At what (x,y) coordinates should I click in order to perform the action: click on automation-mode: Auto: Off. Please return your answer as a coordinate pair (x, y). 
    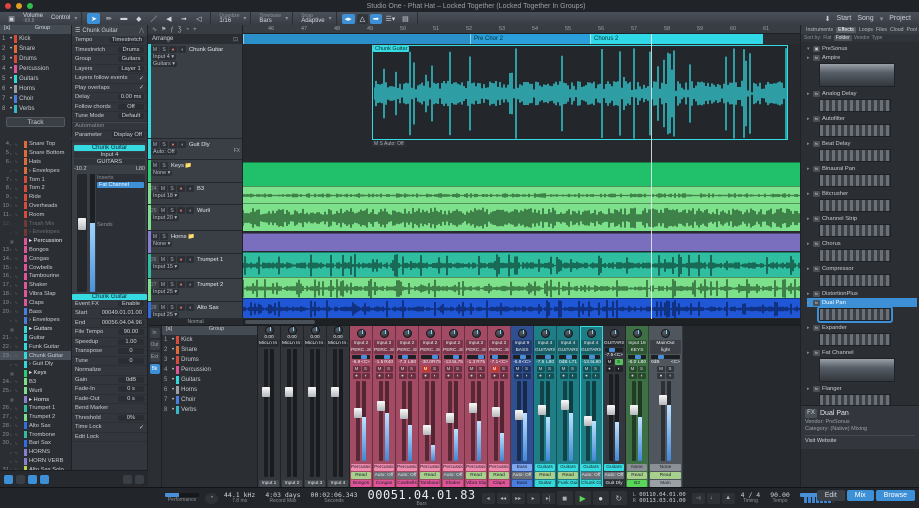
    Looking at the image, I should click on (164, 152).